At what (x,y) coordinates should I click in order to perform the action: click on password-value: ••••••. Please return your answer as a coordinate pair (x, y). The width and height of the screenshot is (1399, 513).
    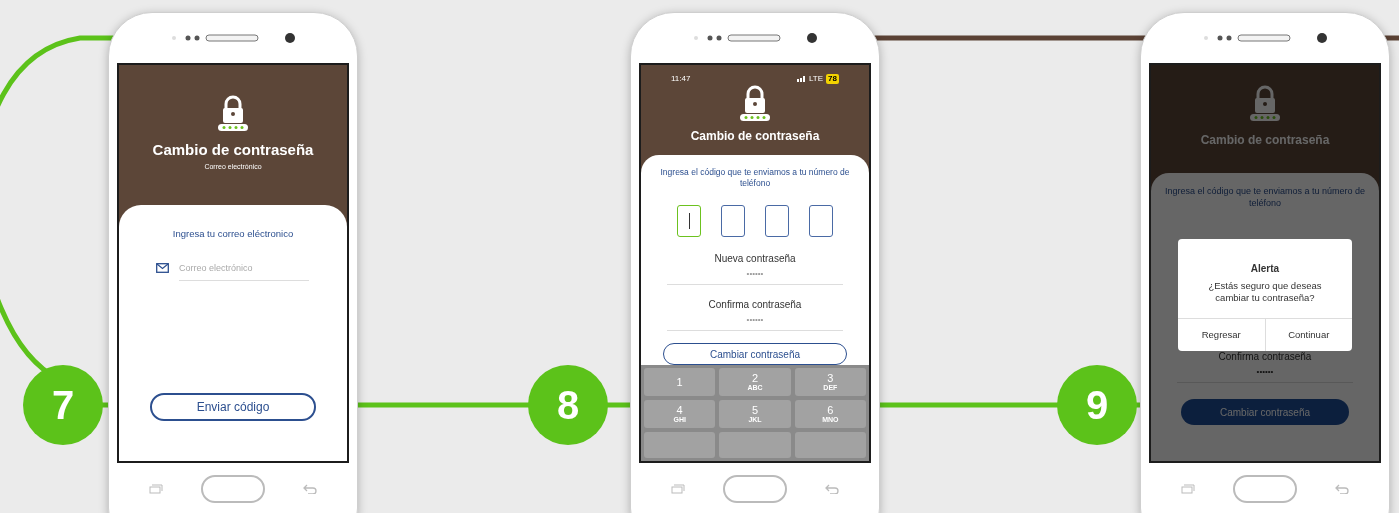
    Looking at the image, I should click on (1265, 372).